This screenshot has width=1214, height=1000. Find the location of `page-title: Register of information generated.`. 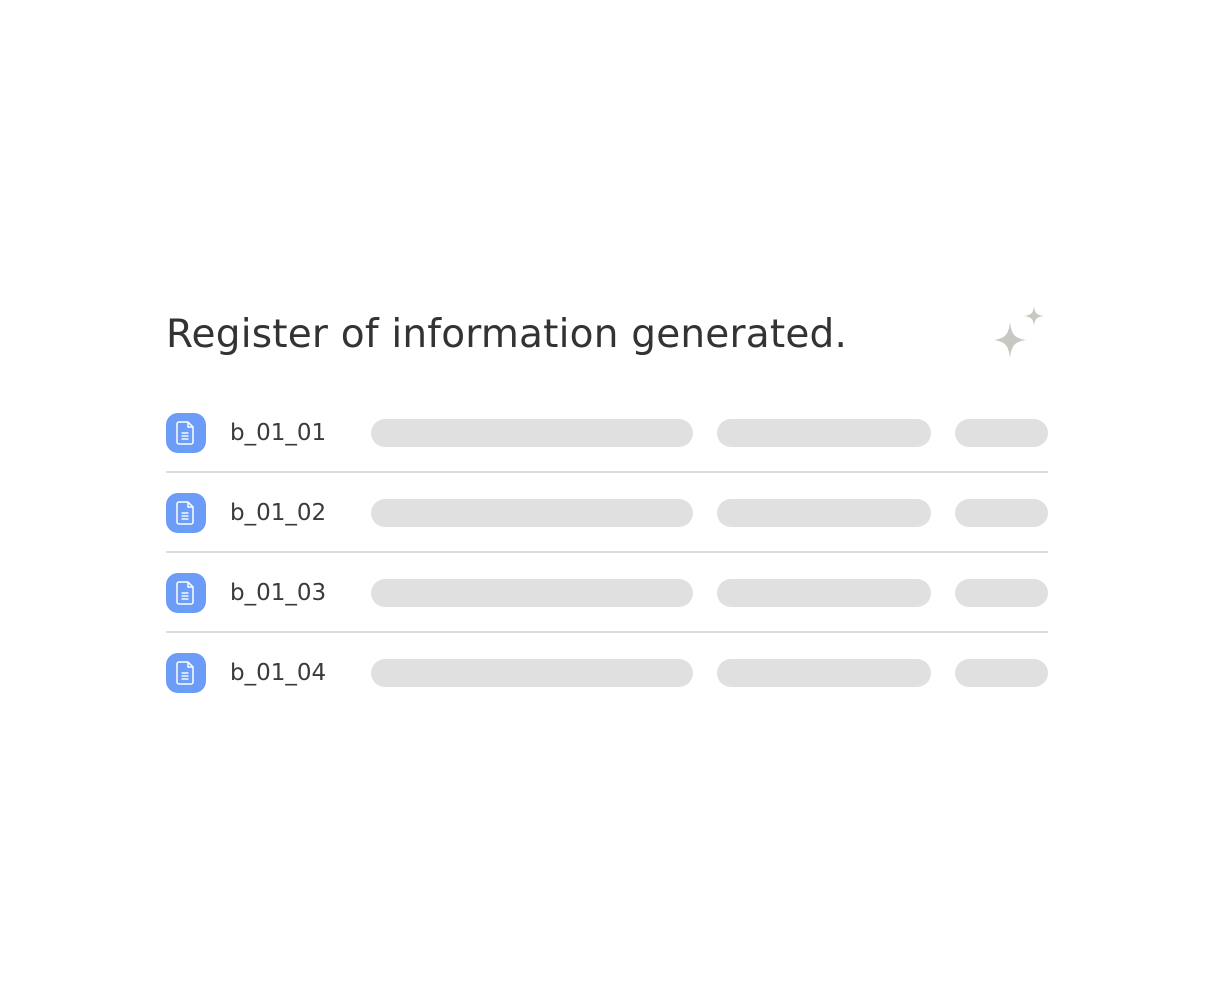

page-title: Register of information generated. is located at coordinates (507, 334).